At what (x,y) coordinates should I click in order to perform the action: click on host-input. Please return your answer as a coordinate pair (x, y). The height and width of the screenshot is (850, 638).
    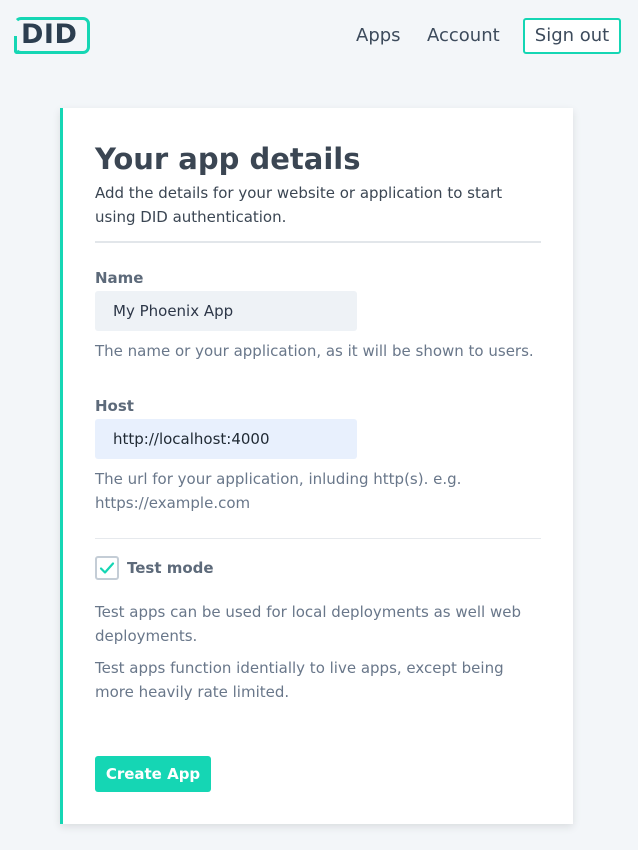
    Looking at the image, I should click on (226, 439).